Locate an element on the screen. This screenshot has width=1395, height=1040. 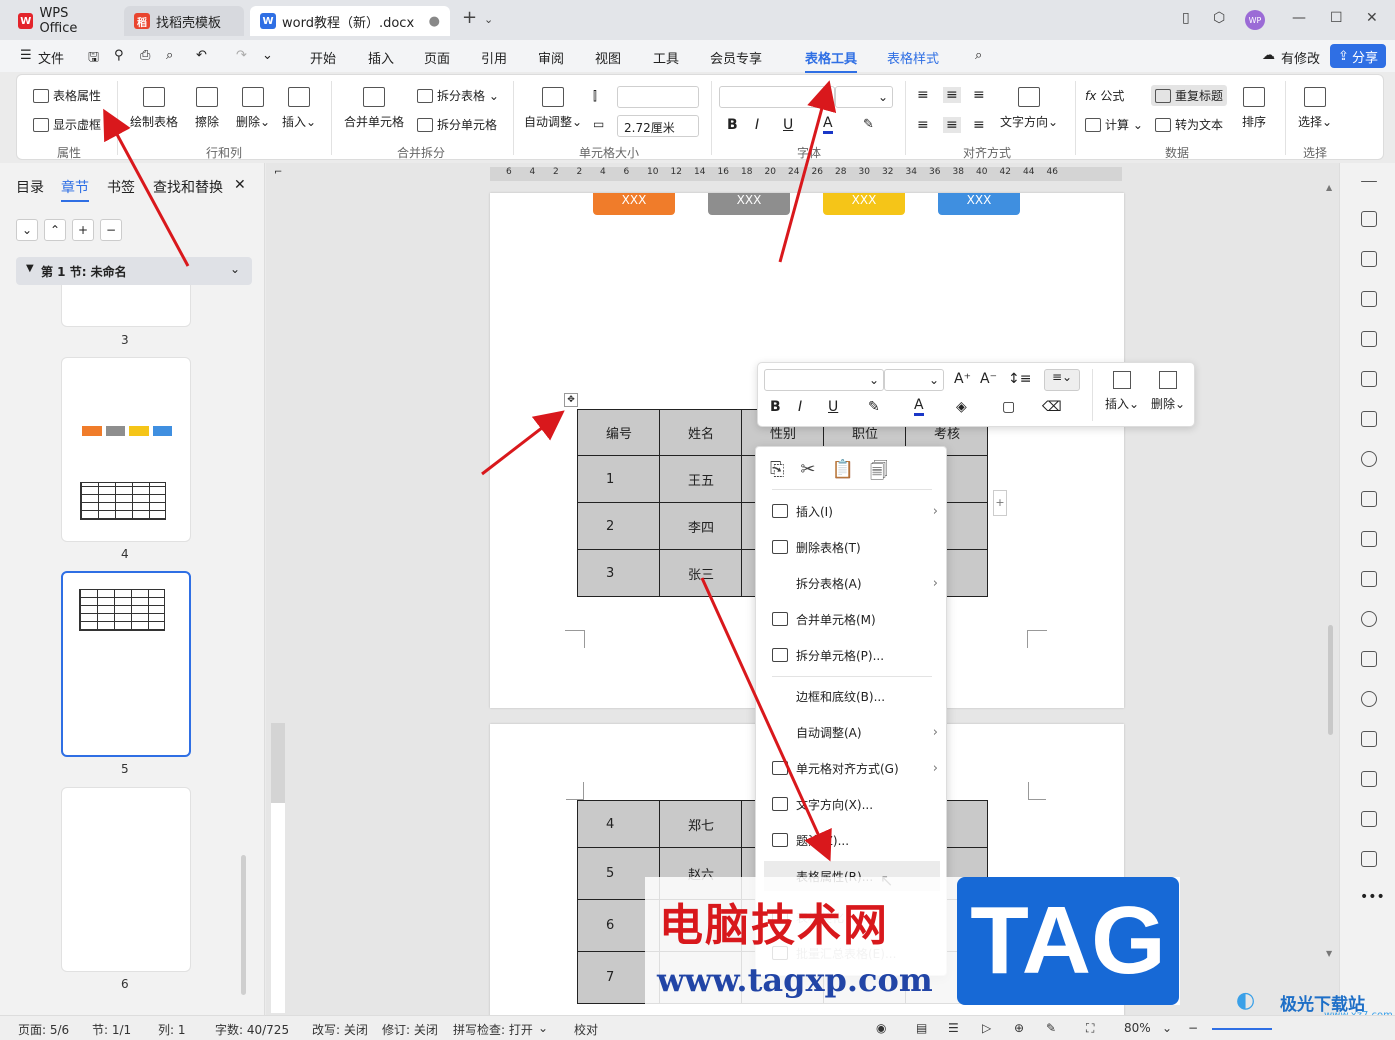
menu-view: 视图 is located at coordinates (608, 57).